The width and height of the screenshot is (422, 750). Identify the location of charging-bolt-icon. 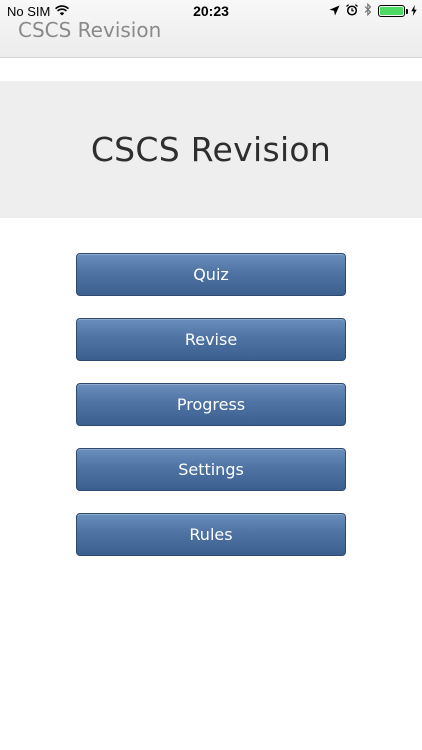
(414, 11).